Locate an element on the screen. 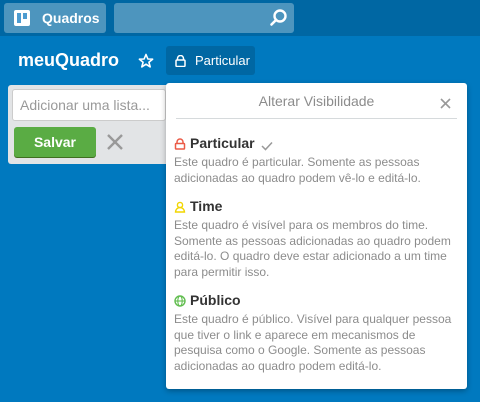 The width and height of the screenshot is (480, 402). search-icon is located at coordinates (279, 18).